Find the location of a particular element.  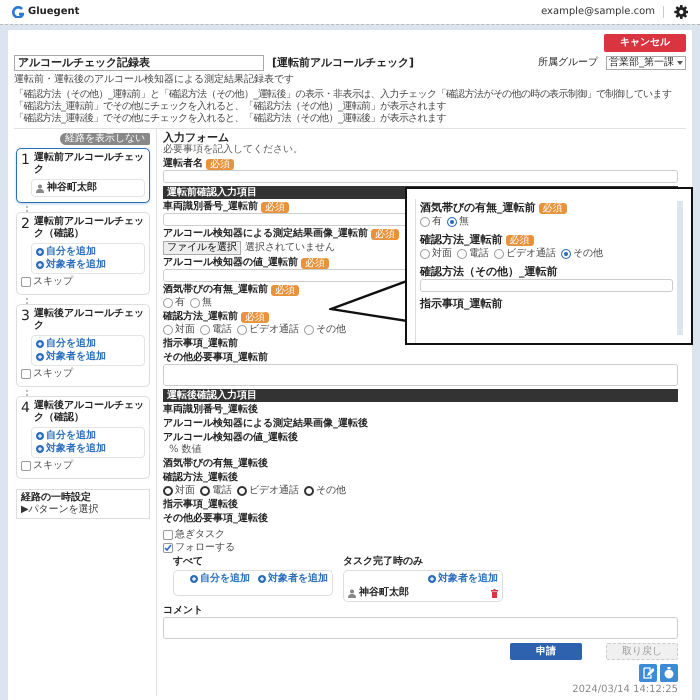

file-status: 選択されていません is located at coordinates (290, 248).